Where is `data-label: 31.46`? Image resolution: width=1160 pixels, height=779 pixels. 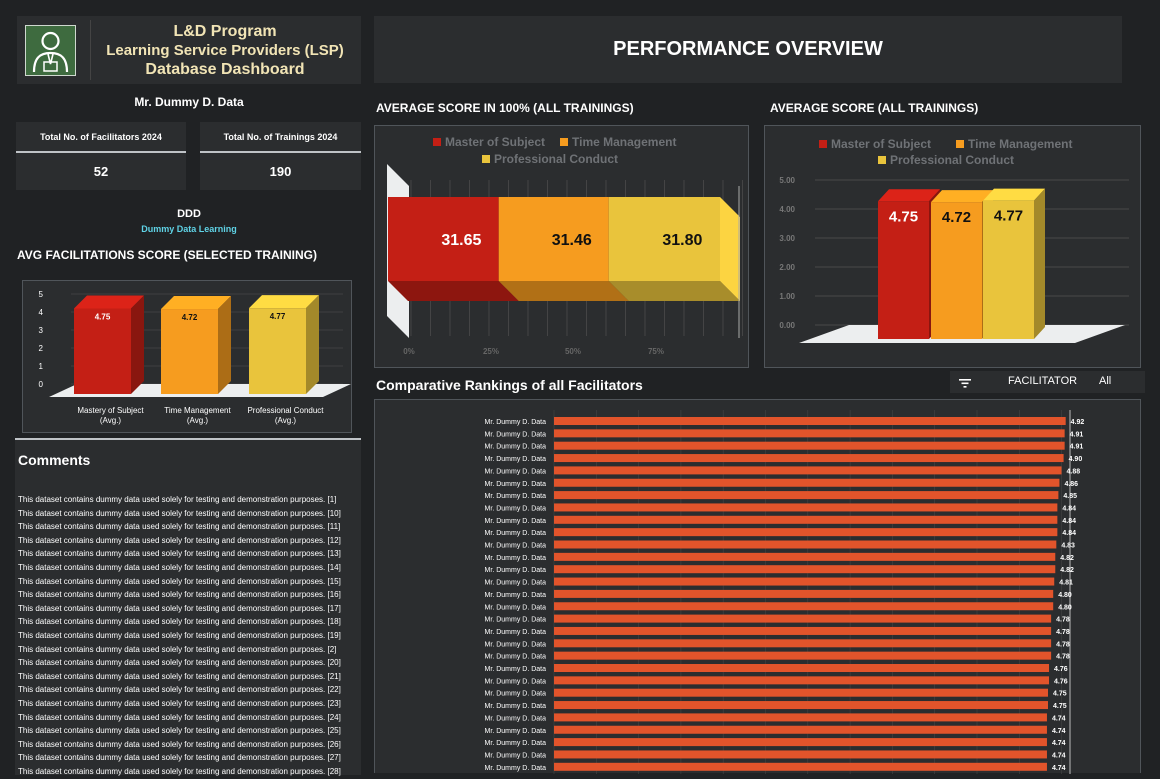
data-label: 31.46 is located at coordinates (572, 240).